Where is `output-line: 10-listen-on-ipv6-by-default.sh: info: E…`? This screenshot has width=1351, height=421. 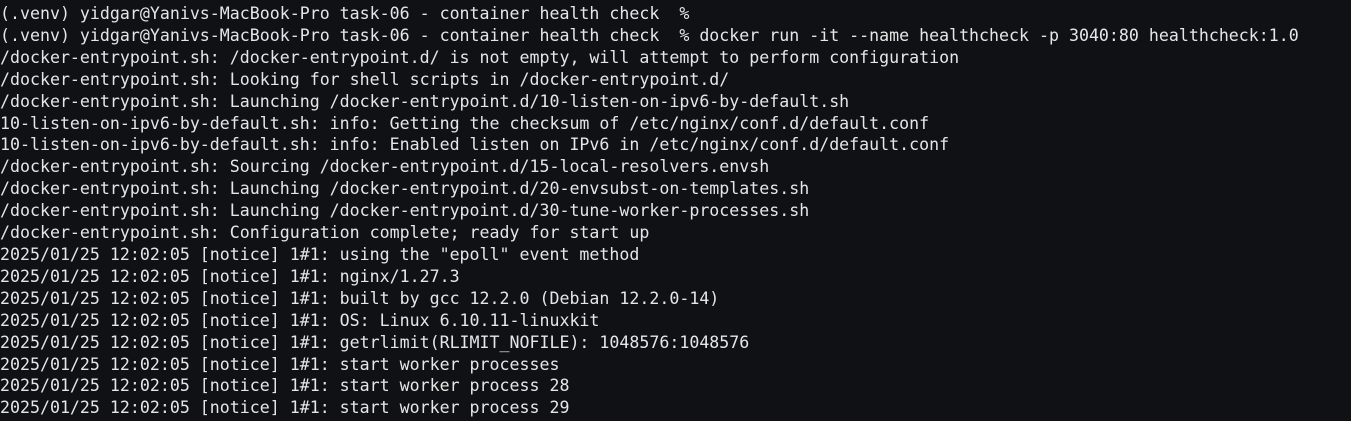 output-line: 10-listen-on-ipv6-by-default.sh: info: E… is located at coordinates (475, 145).